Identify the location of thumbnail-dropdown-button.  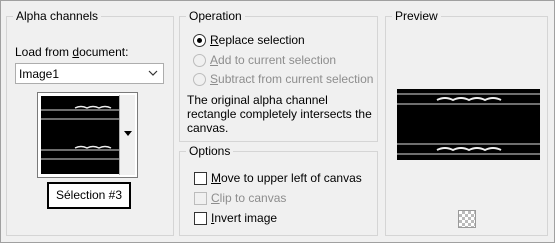
(127, 135).